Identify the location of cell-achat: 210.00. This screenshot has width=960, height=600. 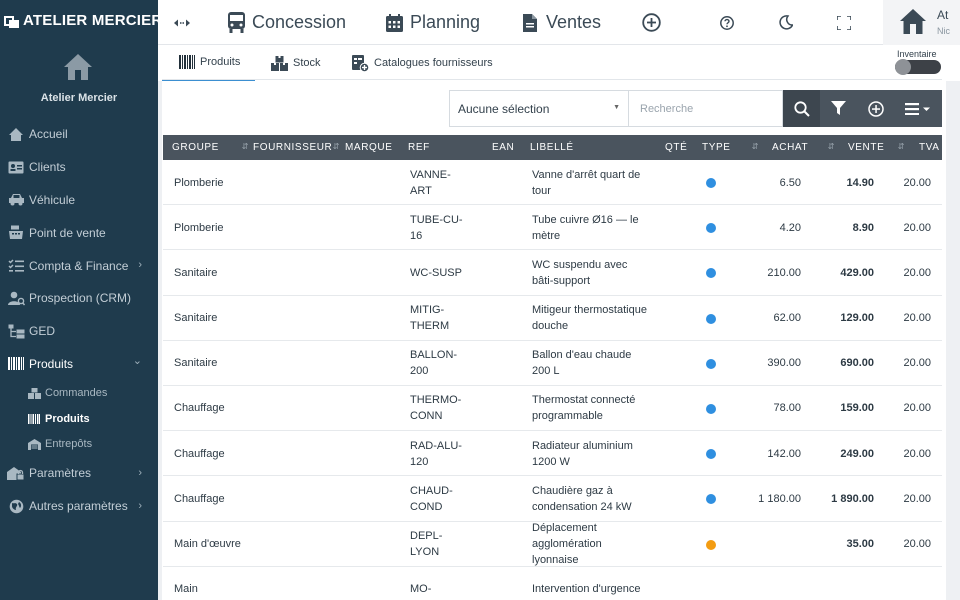
(784, 272).